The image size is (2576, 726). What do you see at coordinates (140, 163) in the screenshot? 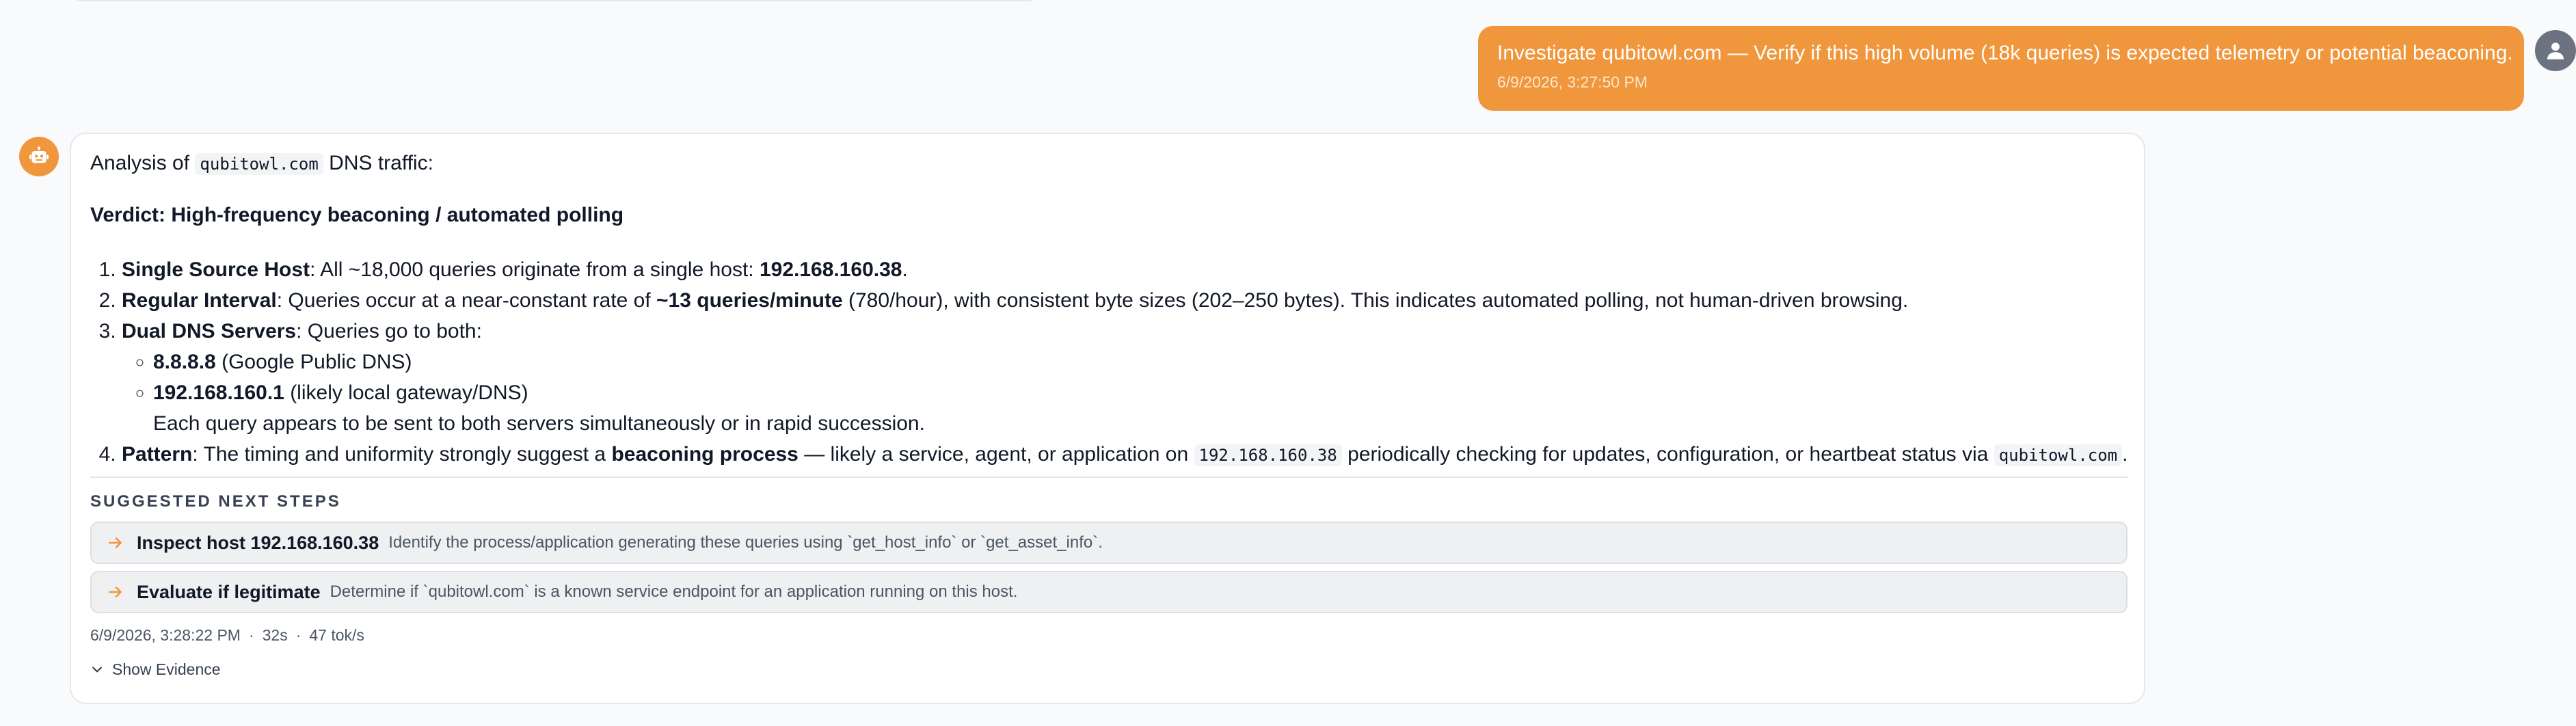
I see `intro-prefix: Analysis of` at bounding box center [140, 163].